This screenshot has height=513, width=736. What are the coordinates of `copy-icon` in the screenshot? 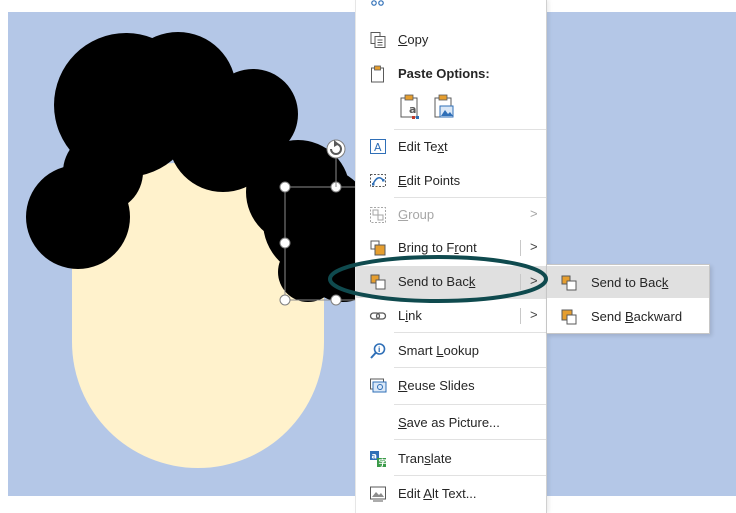 It's located at (378, 40).